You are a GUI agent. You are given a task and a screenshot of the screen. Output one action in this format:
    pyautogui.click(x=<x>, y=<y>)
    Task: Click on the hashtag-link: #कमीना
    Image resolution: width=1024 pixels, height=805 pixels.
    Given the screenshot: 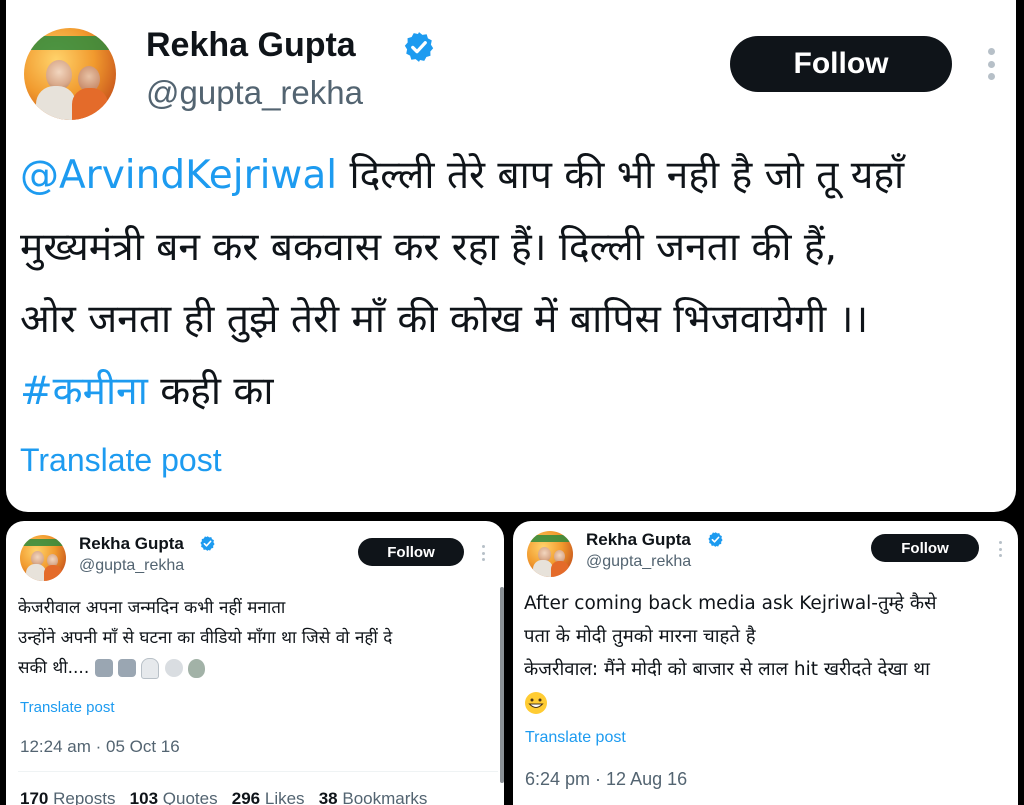 What is the action you would take?
    pyautogui.click(x=84, y=391)
    